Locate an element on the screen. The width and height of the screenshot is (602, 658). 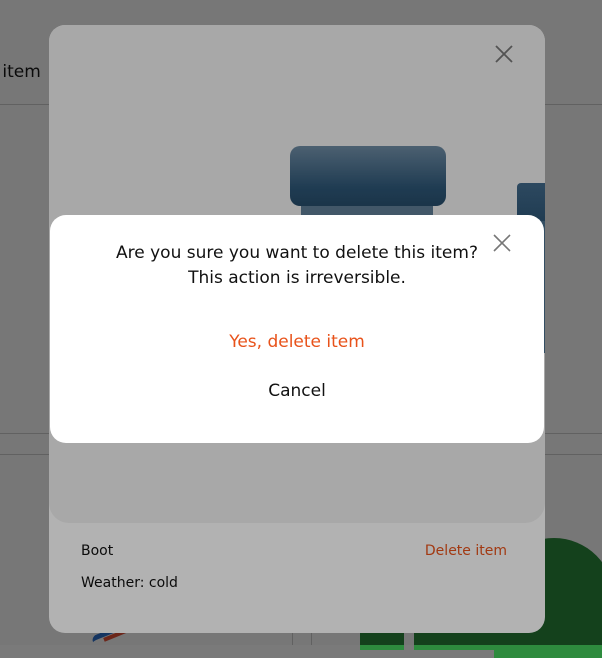
cancel-button: Cancel is located at coordinates (297, 391).